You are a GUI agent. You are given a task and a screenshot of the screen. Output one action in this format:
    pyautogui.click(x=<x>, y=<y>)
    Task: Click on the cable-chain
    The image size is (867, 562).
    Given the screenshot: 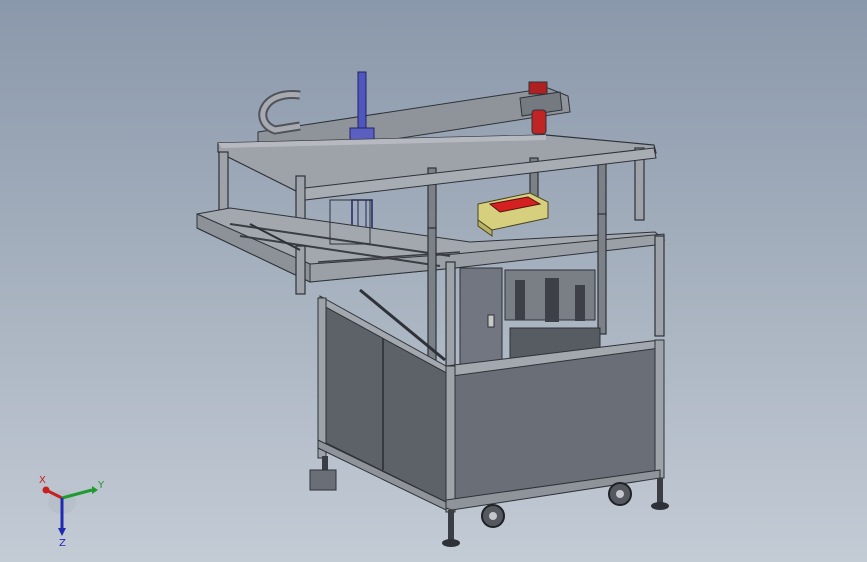 What is the action you would take?
    pyautogui.click(x=279, y=112)
    